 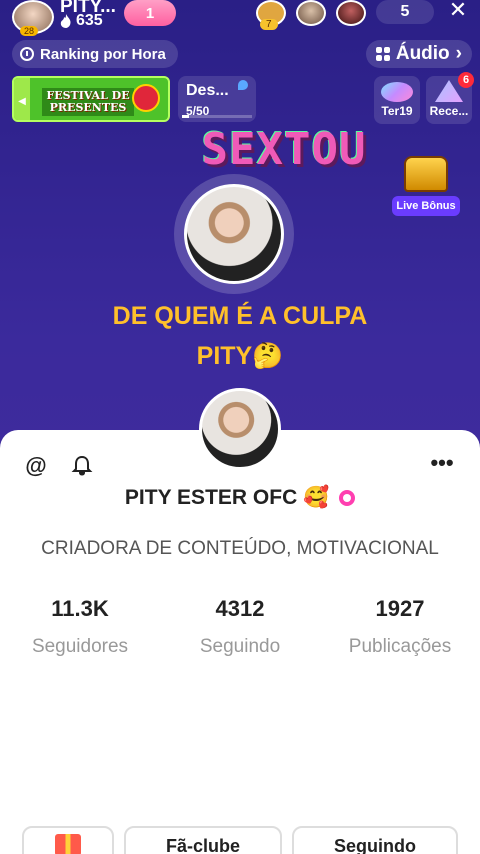 What do you see at coordinates (466, 80) in the screenshot?
I see `notification-badge: 6` at bounding box center [466, 80].